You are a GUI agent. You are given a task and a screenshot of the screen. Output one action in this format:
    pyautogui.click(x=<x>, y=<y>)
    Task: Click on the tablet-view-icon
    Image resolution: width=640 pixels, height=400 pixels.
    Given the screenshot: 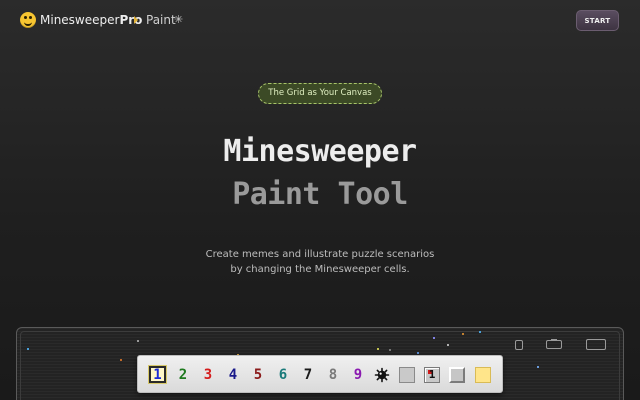 What is the action you would take?
    pyautogui.click(x=554, y=344)
    